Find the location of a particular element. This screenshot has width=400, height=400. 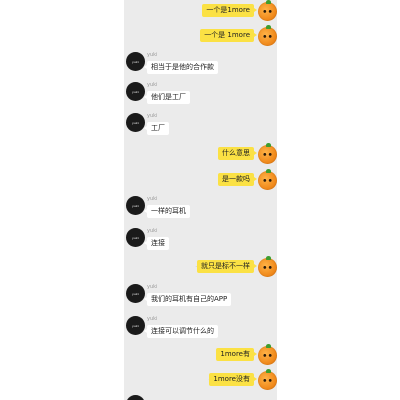

message-bubble-other: 连接 is located at coordinates (156, 243).